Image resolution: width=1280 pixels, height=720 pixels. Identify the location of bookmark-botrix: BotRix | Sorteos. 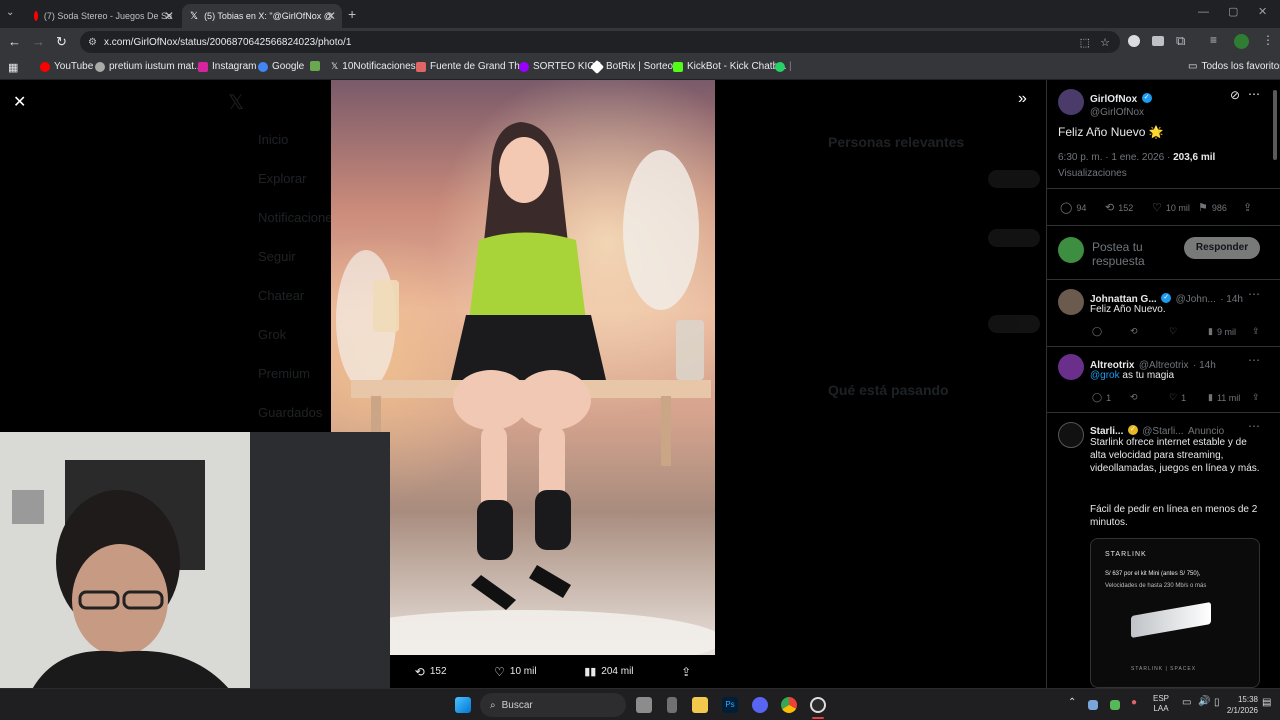
(633, 66).